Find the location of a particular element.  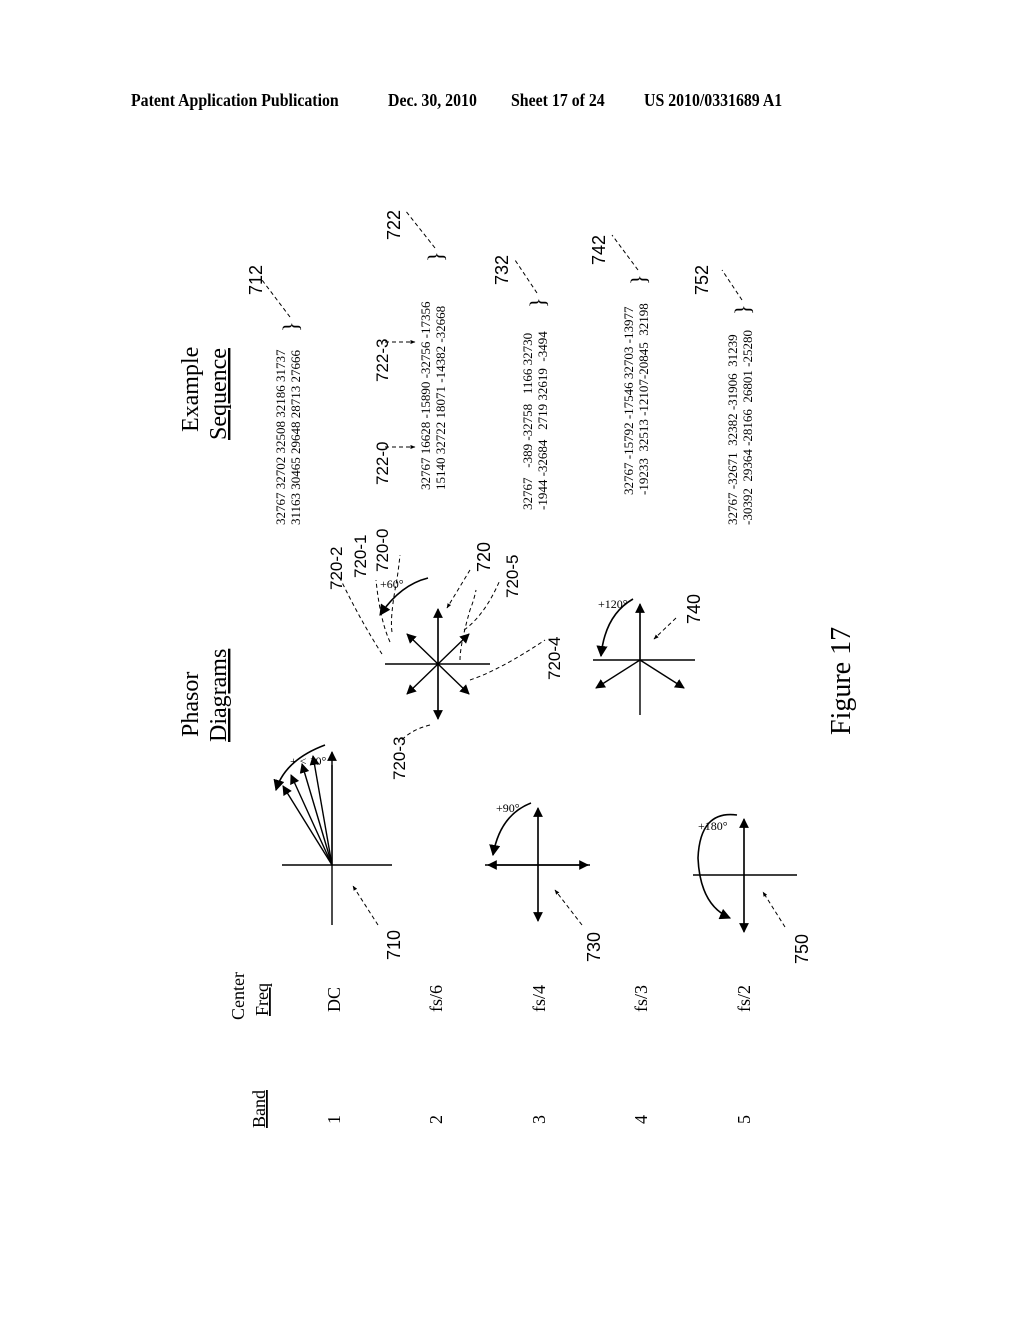

ref-720-4: 720-4 is located at coordinates (554, 658).